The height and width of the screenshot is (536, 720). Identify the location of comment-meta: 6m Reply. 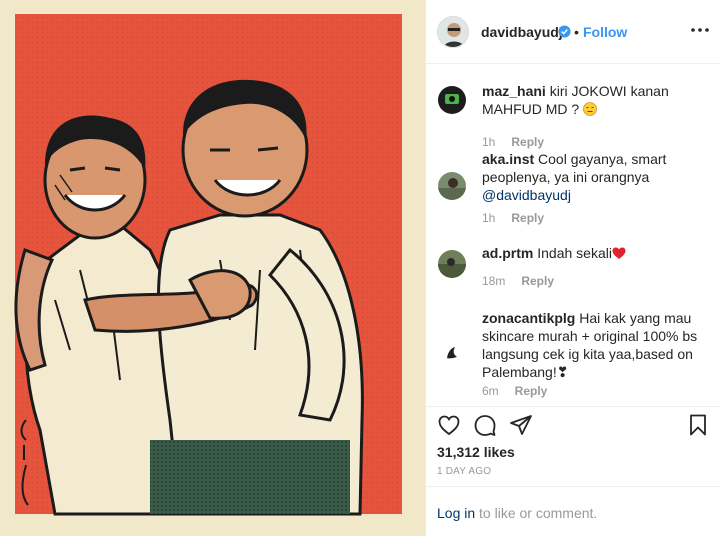
(514, 391).